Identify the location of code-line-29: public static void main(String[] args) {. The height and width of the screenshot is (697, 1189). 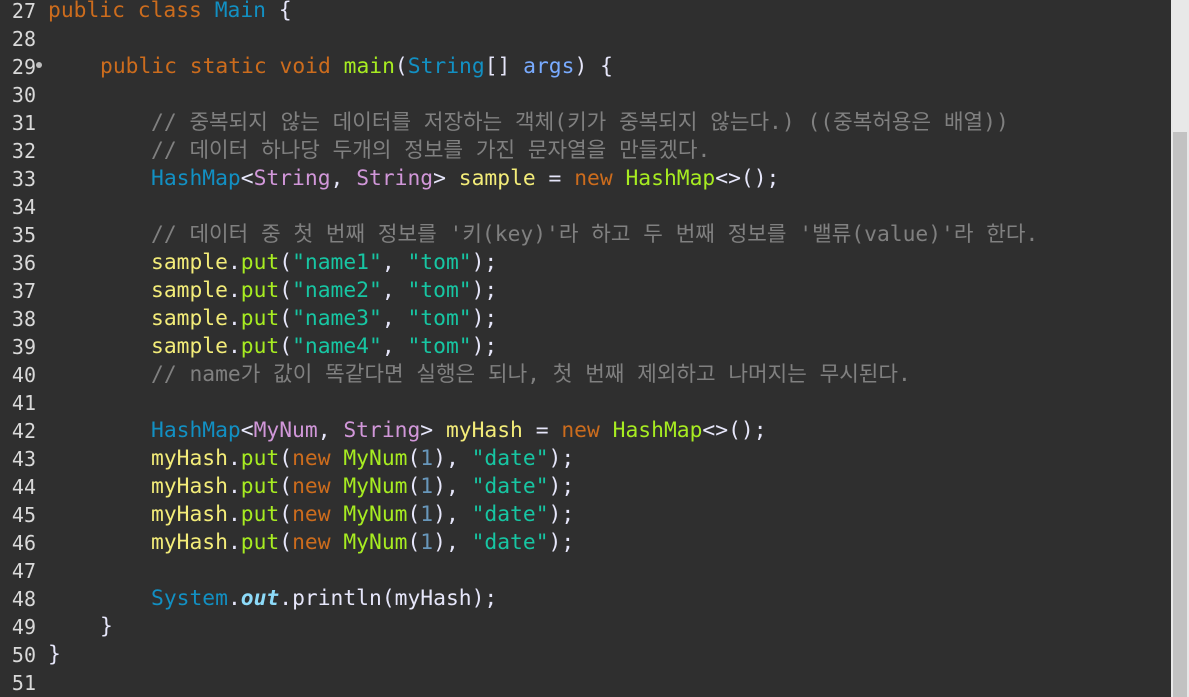
(356, 67).